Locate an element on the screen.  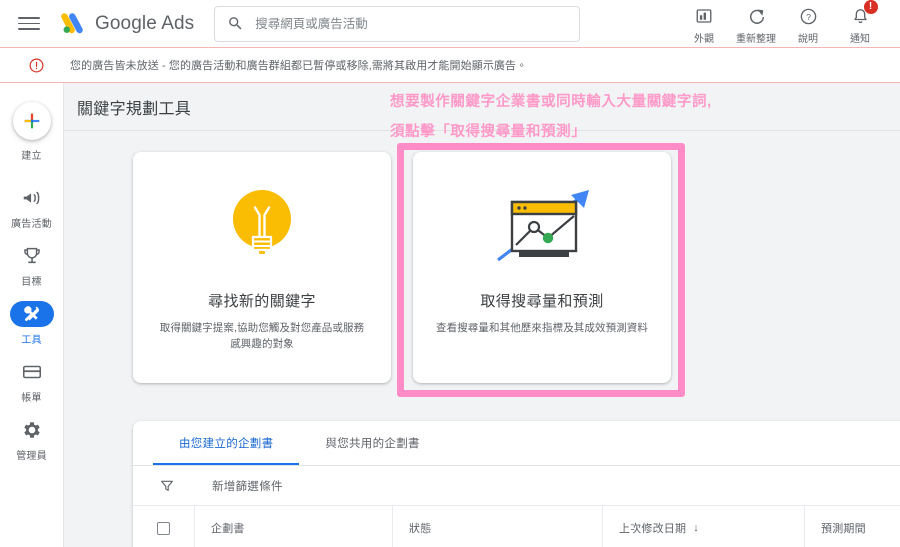
tab-plans-created-by-you: 由您建立的企劃書 is located at coordinates (226, 443).